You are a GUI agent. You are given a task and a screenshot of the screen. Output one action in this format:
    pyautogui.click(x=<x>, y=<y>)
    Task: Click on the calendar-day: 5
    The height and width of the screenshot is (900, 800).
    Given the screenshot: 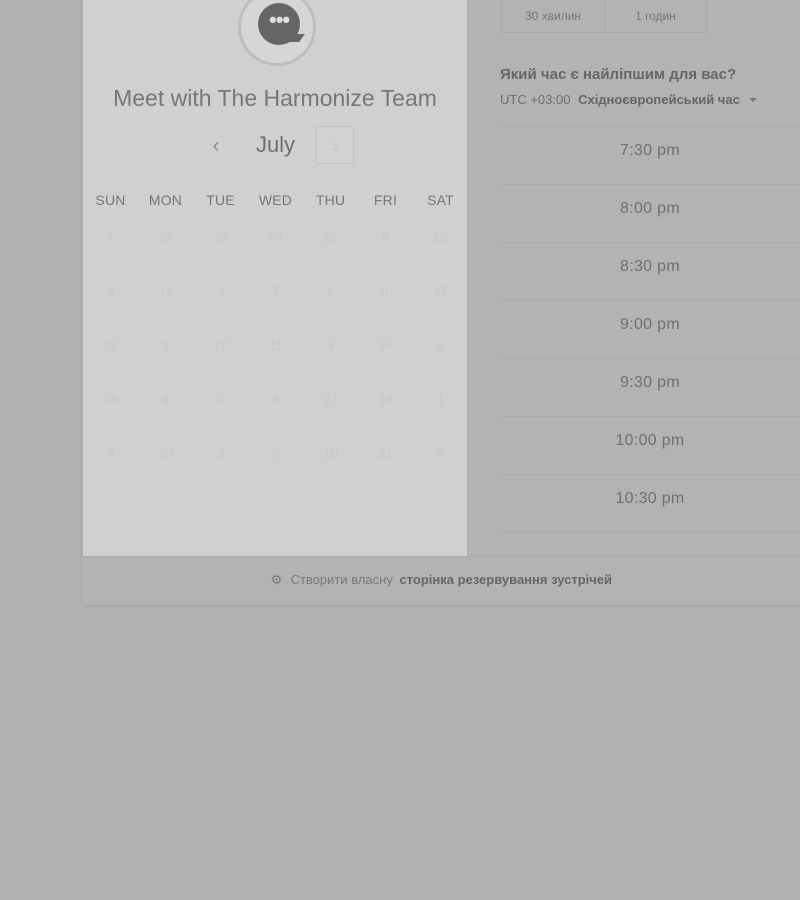 What is the action you would take?
    pyautogui.click(x=440, y=346)
    